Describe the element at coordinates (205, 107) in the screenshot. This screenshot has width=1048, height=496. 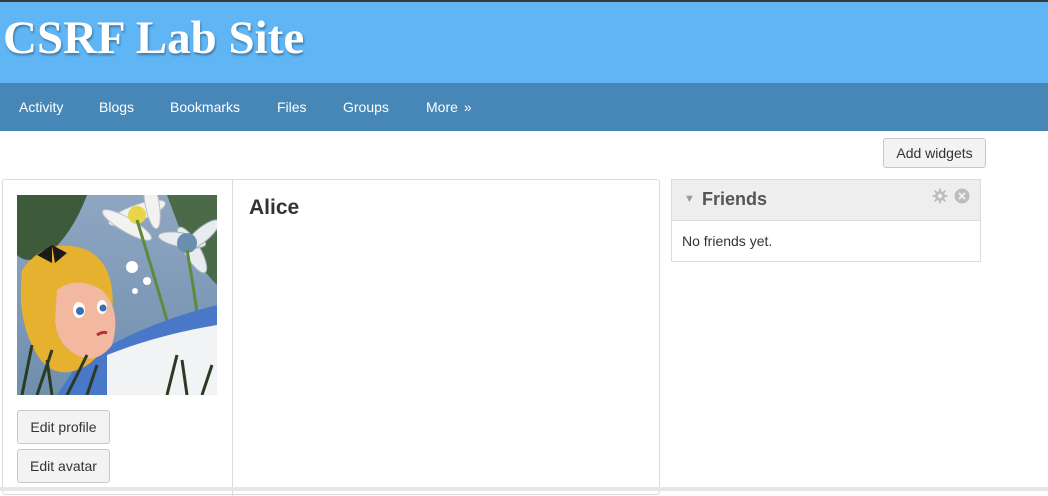
I see `nav-item-bookmarks: Bookmarks` at that location.